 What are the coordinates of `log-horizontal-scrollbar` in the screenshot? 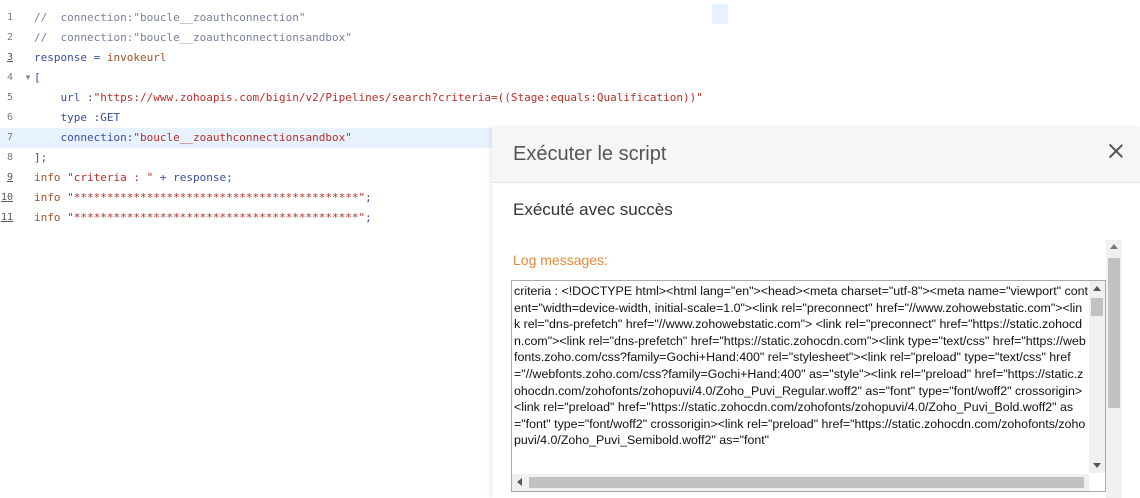 It's located at (800, 482).